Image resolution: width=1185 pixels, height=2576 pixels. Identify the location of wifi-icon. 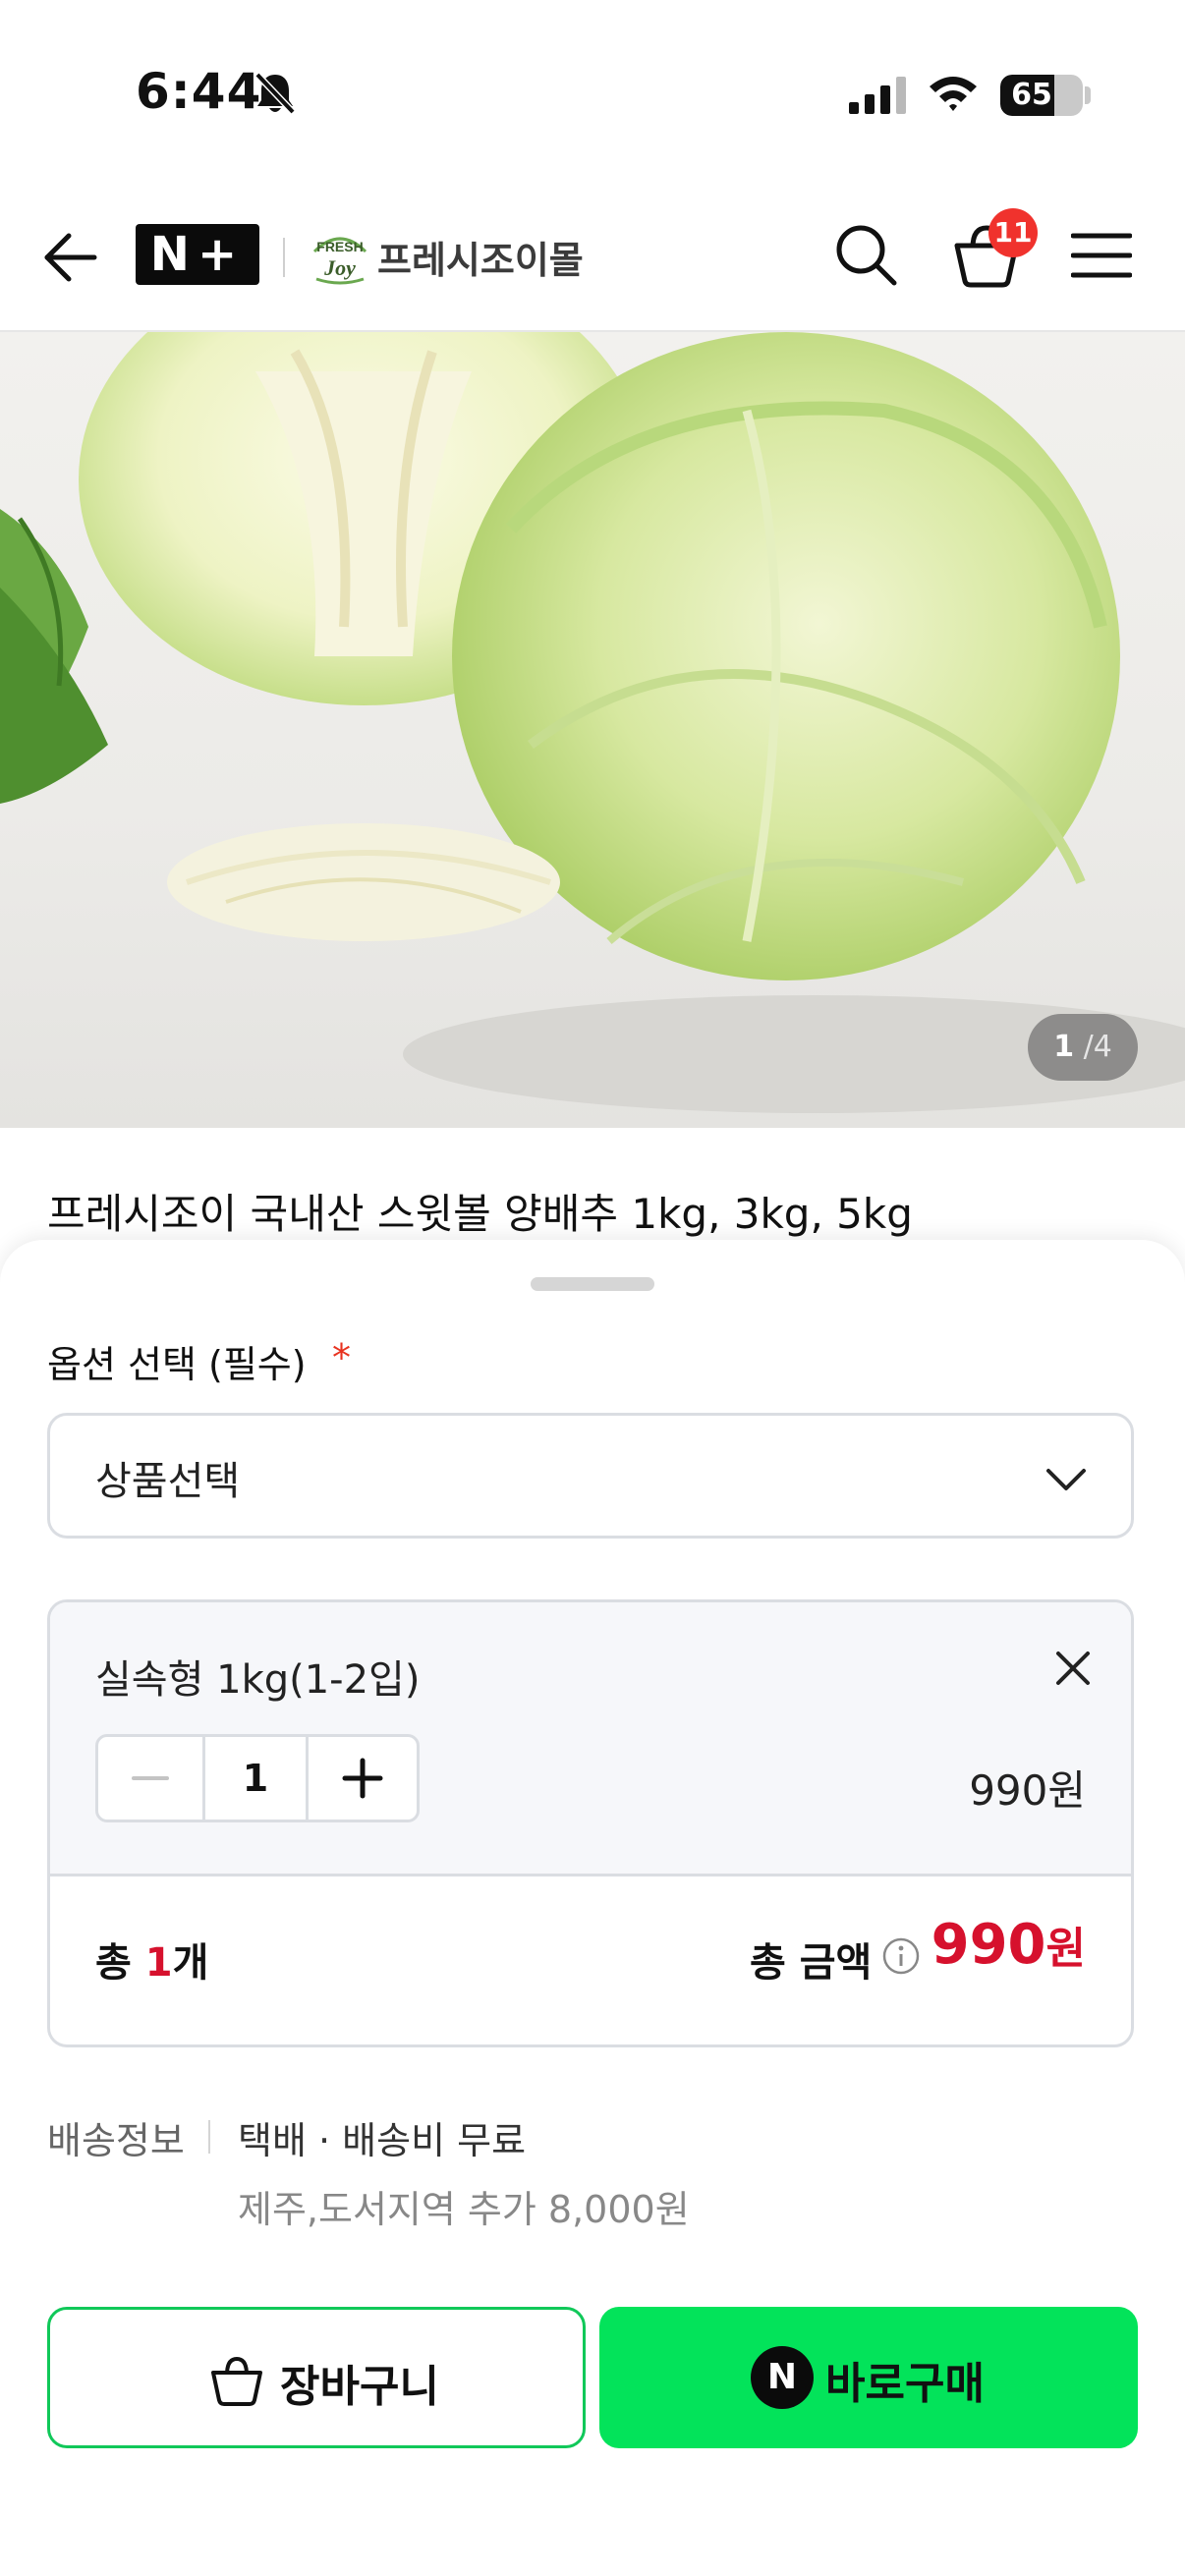
(954, 94).